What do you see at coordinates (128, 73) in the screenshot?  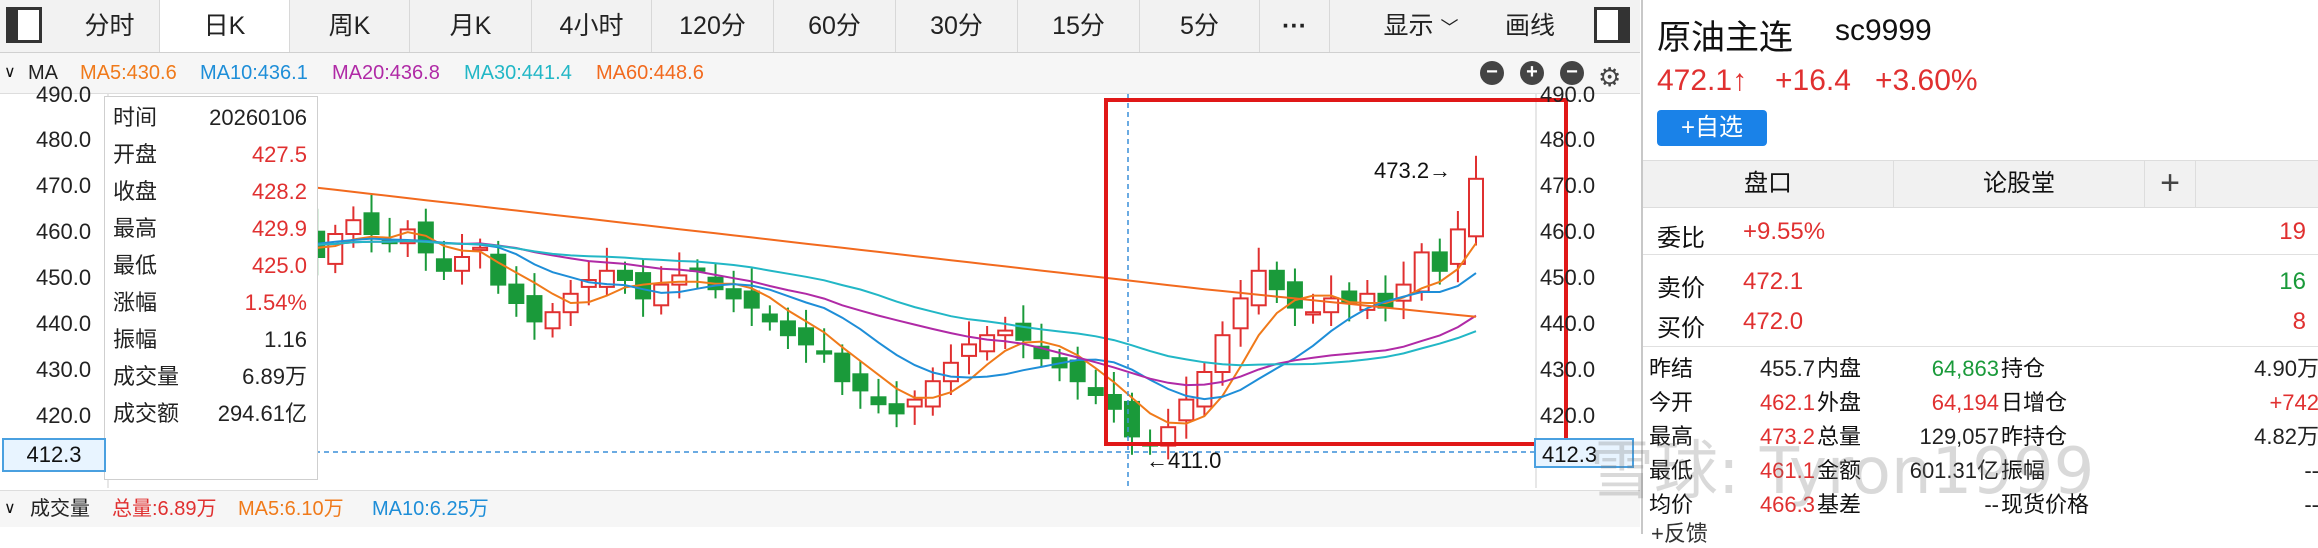 I see `ma5-value: MA5:430.6` at bounding box center [128, 73].